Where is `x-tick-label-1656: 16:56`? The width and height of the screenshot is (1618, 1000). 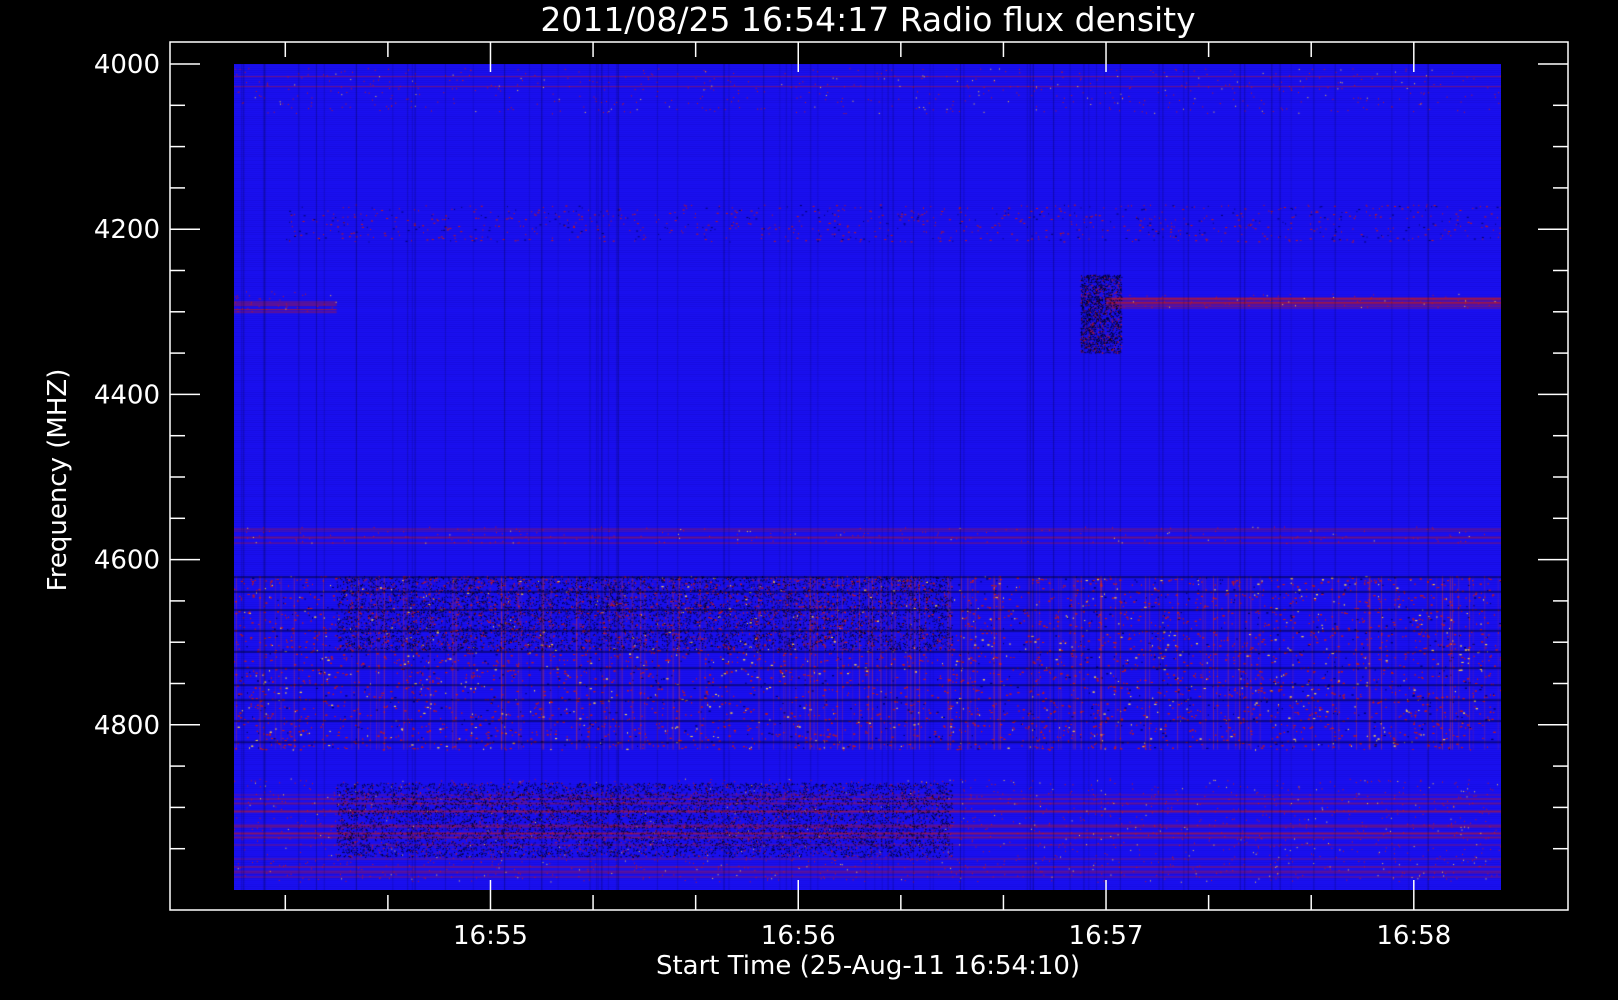 x-tick-label-1656: 16:56 is located at coordinates (798, 936).